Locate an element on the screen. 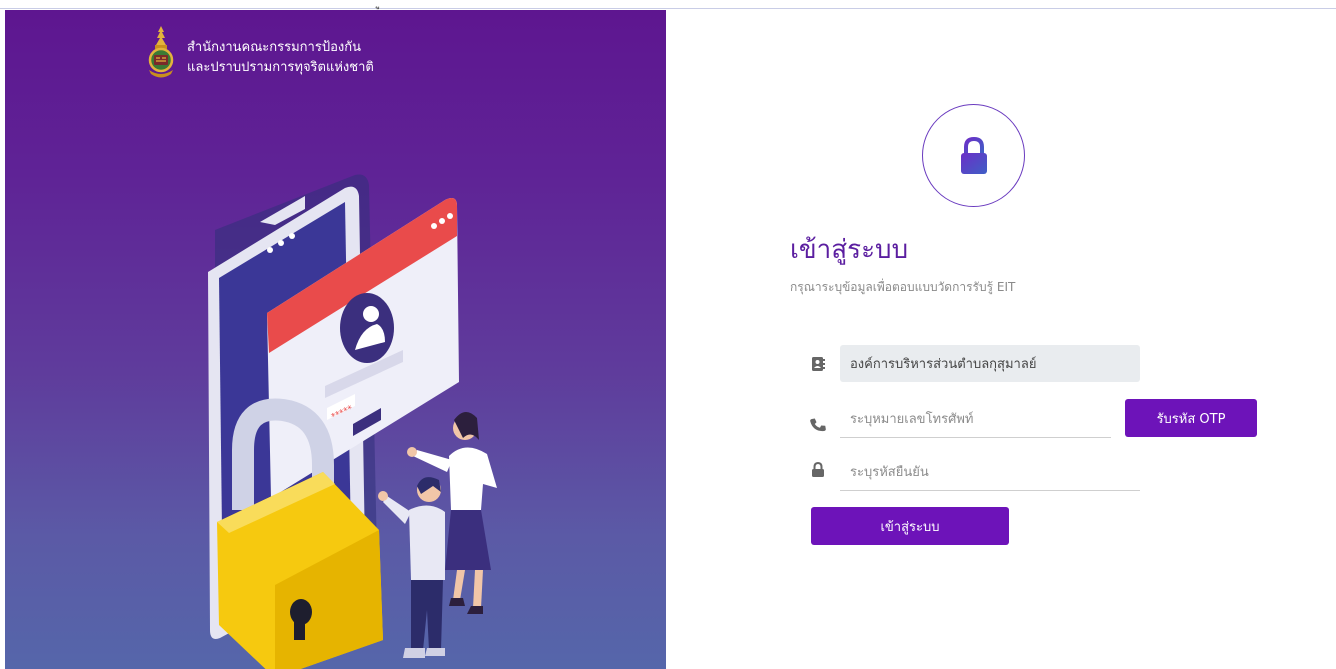 The width and height of the screenshot is (1336, 669). top-divider is located at coordinates (668, 8).